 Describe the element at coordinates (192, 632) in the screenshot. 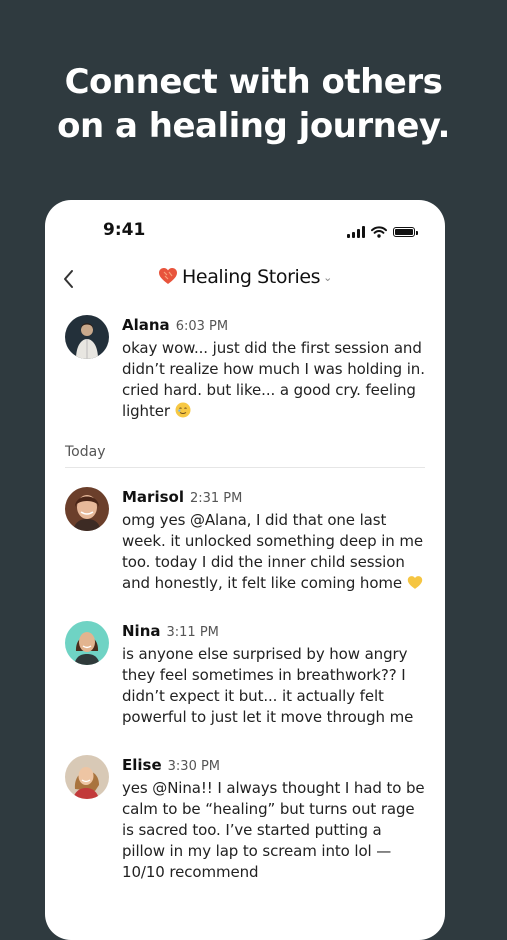

I see `message-time: 3:11 PM` at that location.